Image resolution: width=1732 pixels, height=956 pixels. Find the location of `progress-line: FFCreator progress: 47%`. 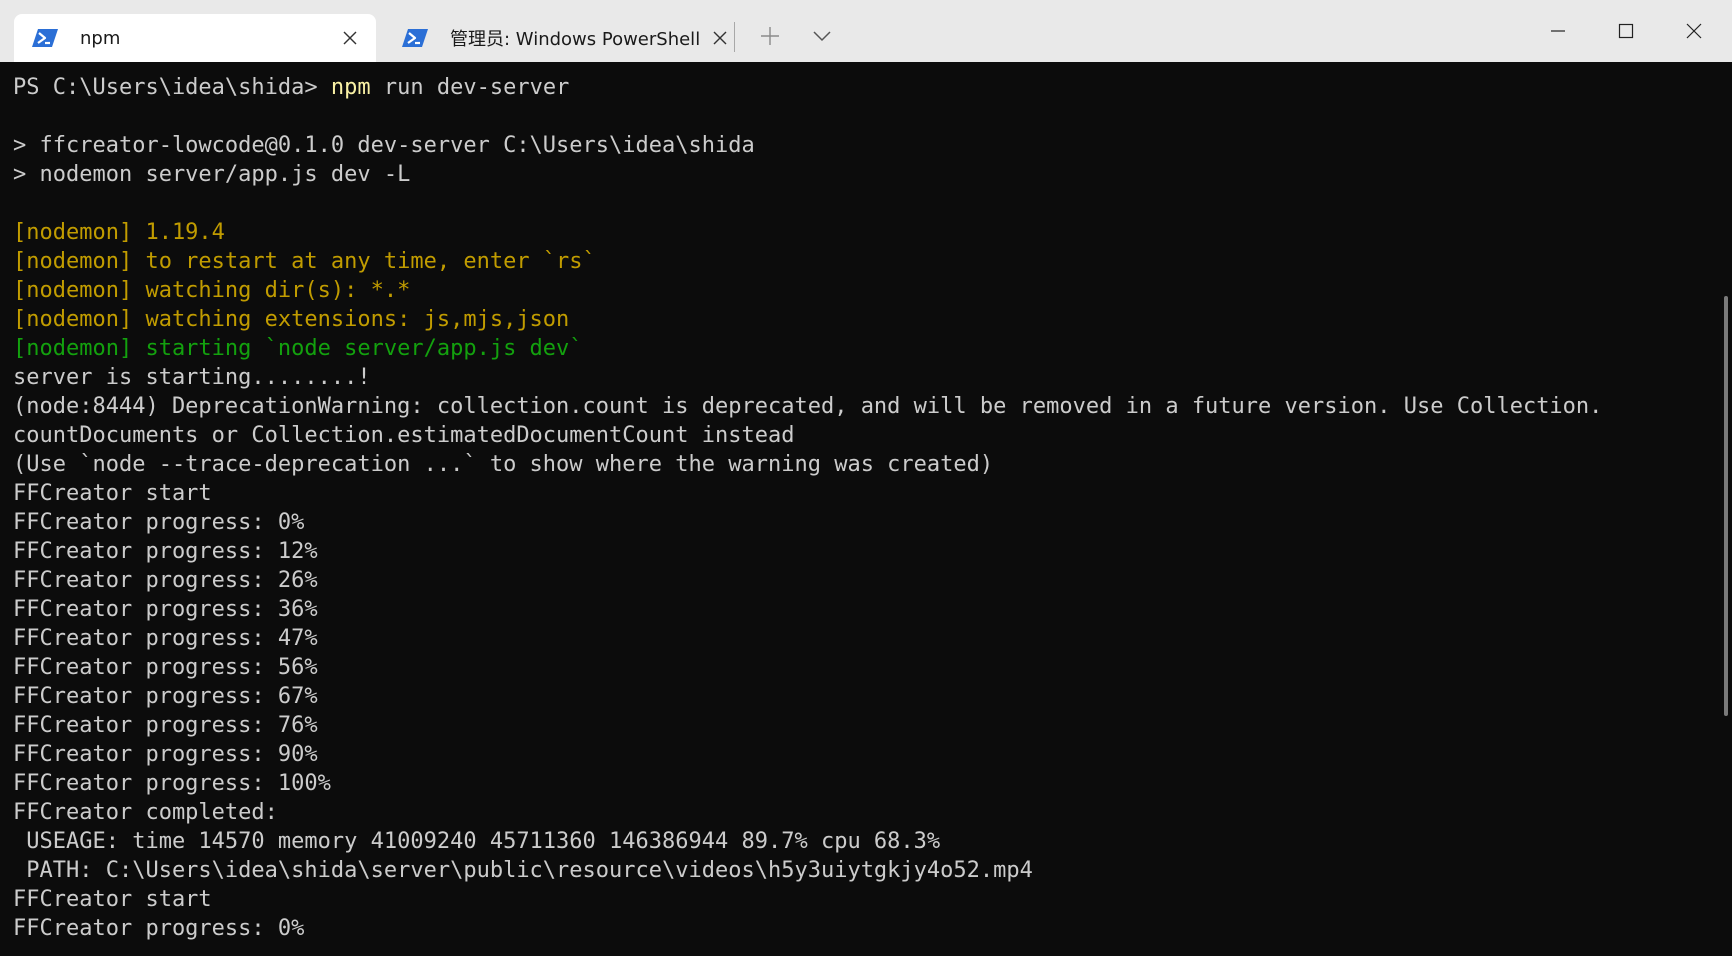

progress-line: FFCreator progress: 47% is located at coordinates (165, 638).